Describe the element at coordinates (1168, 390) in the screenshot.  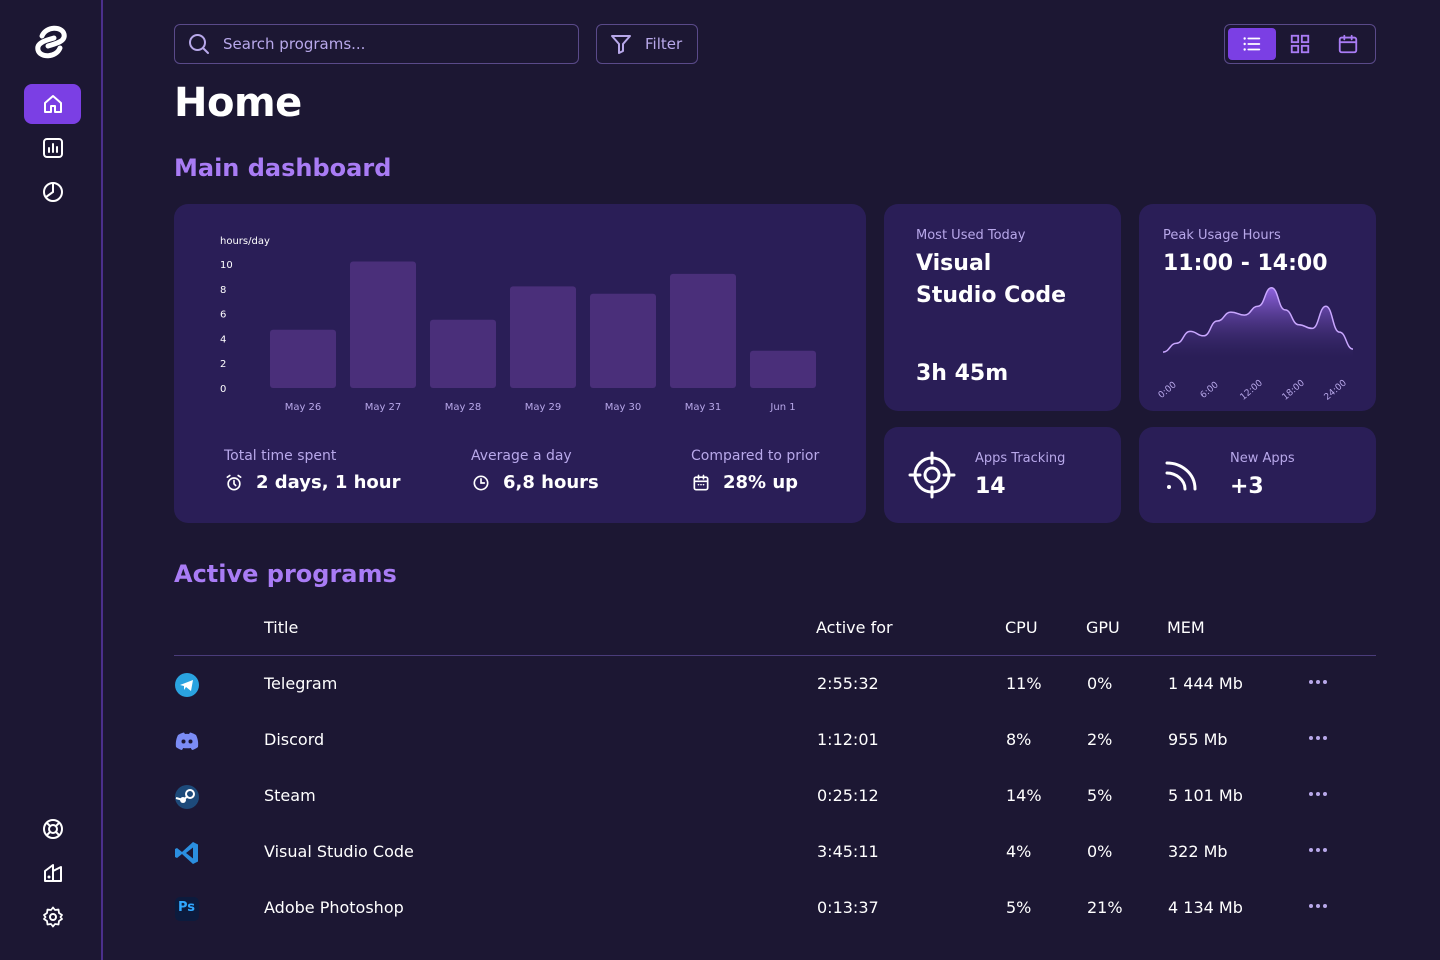
I see `peak-tick-label: 0:00` at that location.